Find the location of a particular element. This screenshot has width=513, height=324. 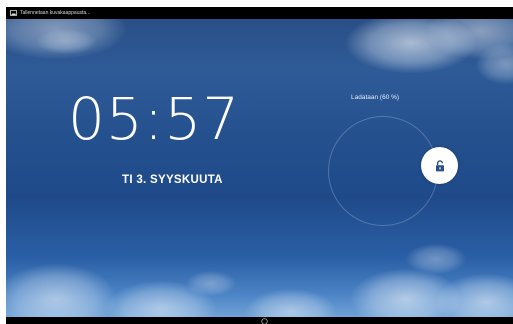

unlocked-padlock-icon is located at coordinates (439, 165).